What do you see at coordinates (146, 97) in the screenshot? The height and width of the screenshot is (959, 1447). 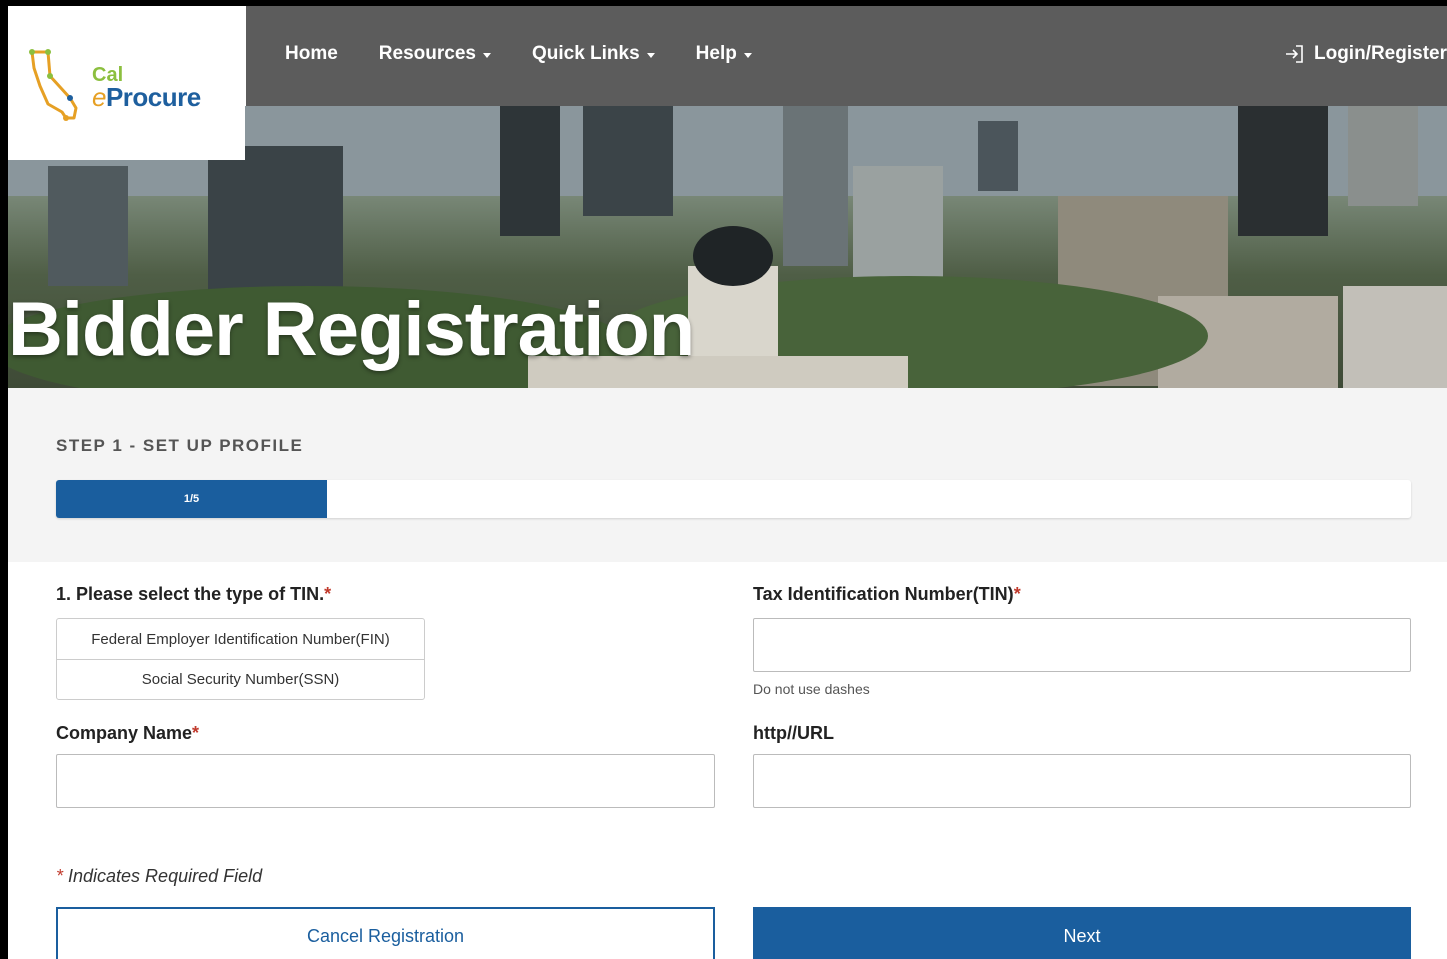 I see `logo-eprocure-text: eProcure` at bounding box center [146, 97].